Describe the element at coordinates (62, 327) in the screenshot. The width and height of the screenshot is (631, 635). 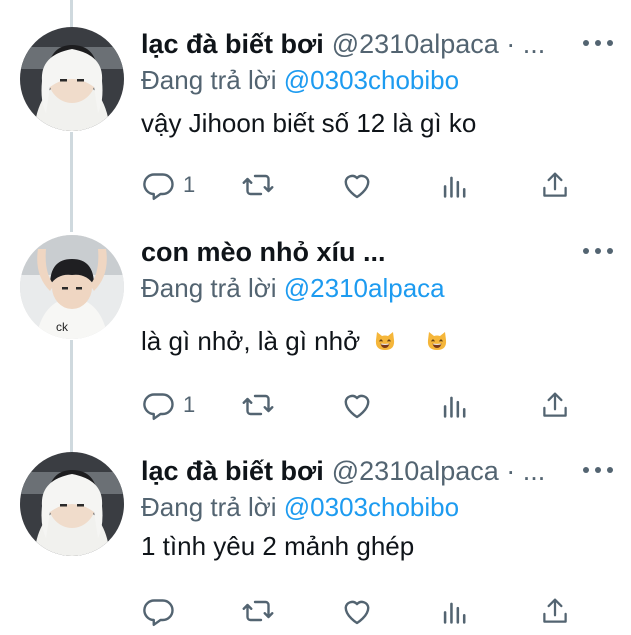
I see `svg-text: ck` at that location.